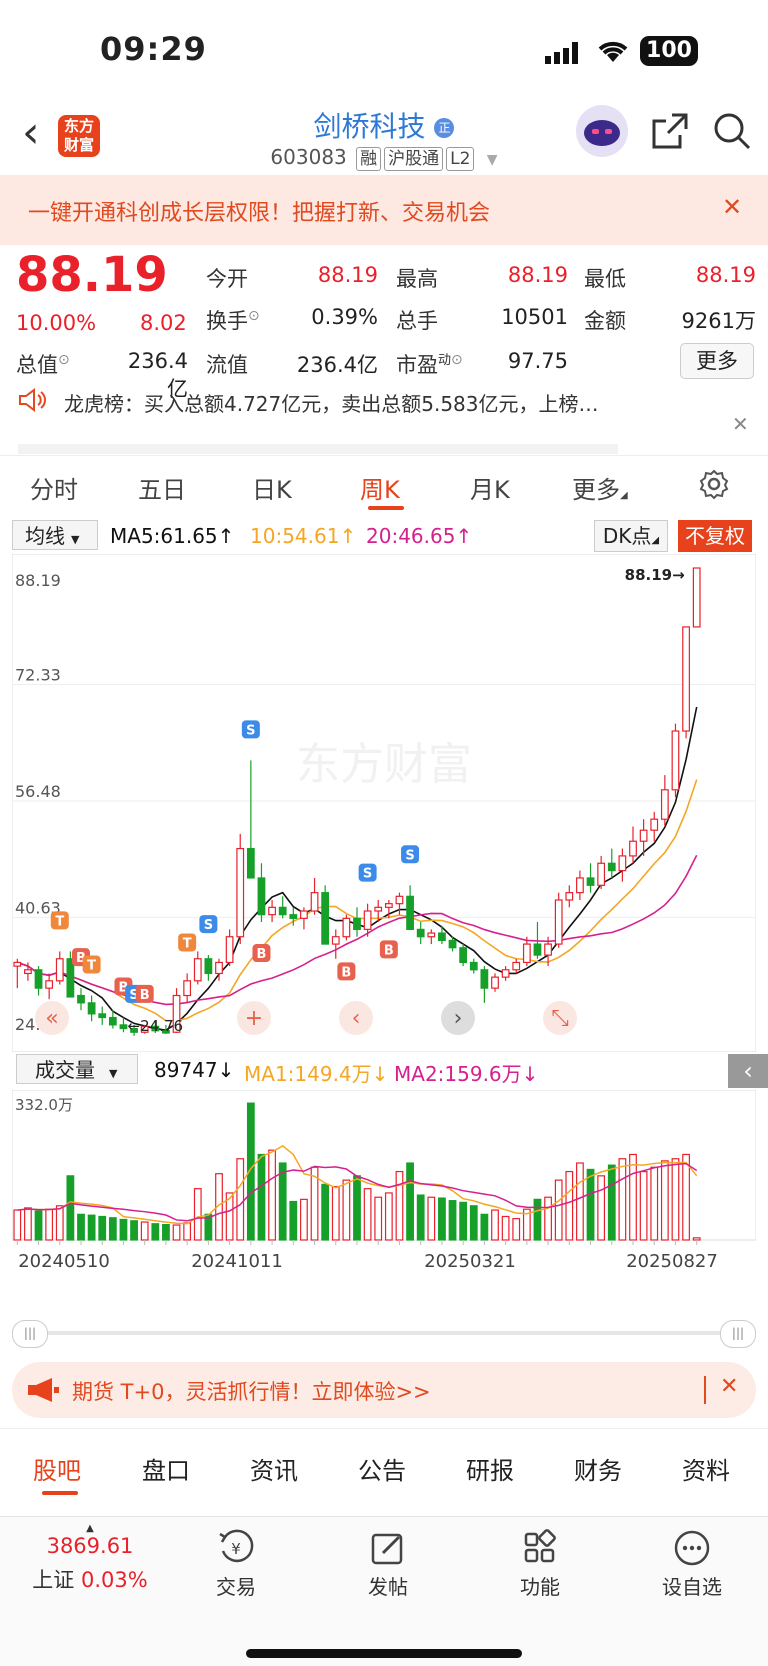 This screenshot has height=1666, width=768. Describe the element at coordinates (162, 487) in the screenshot. I see `tab-5day: 五日` at that location.